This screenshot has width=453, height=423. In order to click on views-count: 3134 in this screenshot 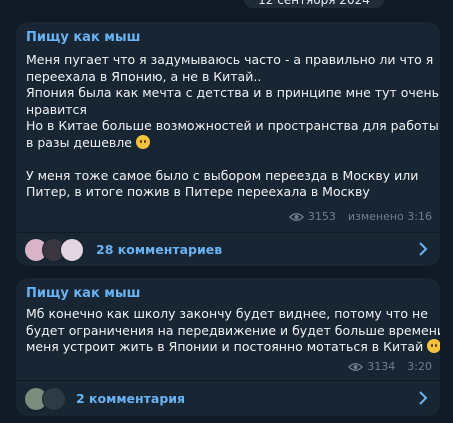, I will do `click(381, 366)`.